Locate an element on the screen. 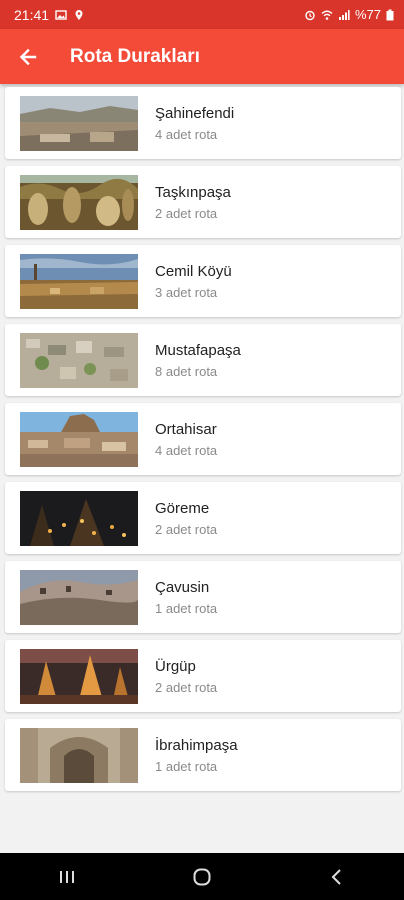 The image size is (404, 900). stop-name: Çavusin is located at coordinates (182, 587).